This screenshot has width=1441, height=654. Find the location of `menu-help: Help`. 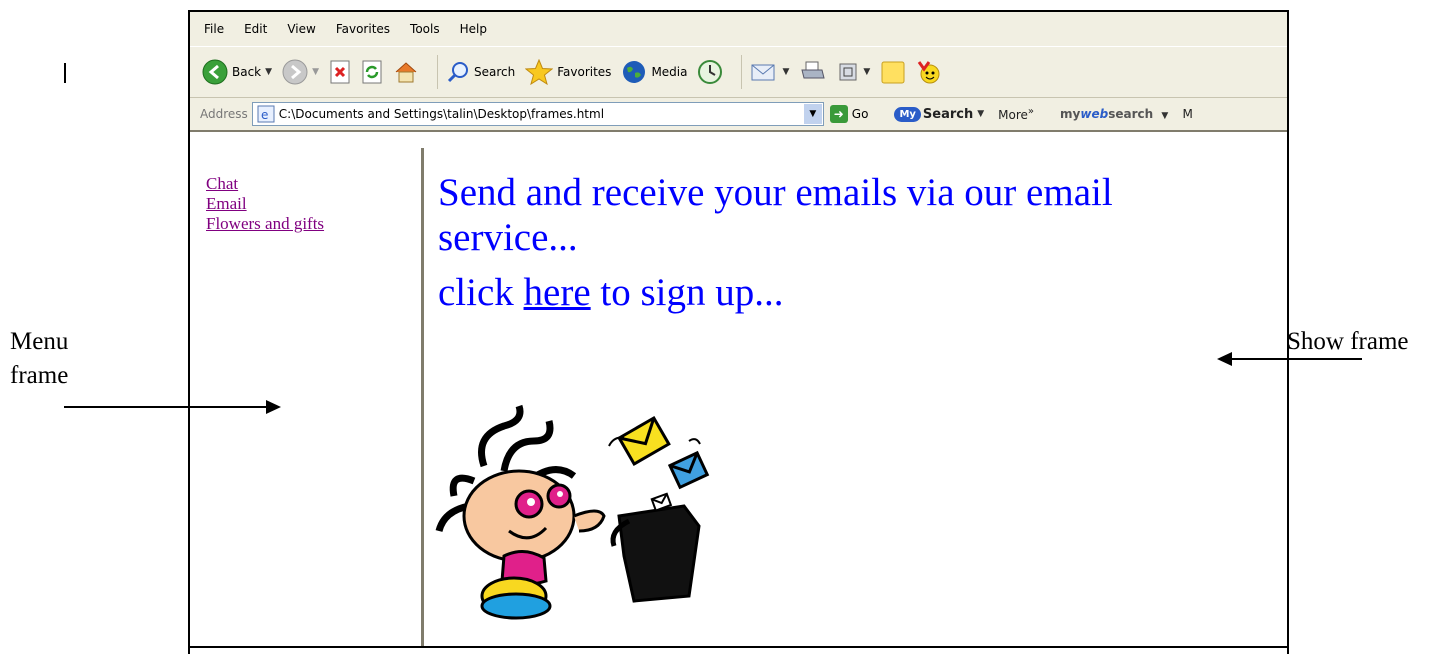

menu-help: Help is located at coordinates (473, 29).